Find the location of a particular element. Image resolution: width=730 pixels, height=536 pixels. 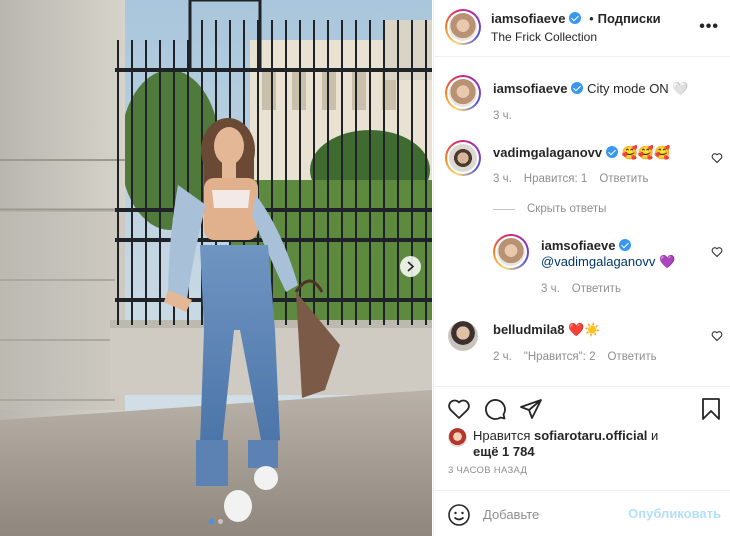

caption-emoji: 🤍 is located at coordinates (680, 89).